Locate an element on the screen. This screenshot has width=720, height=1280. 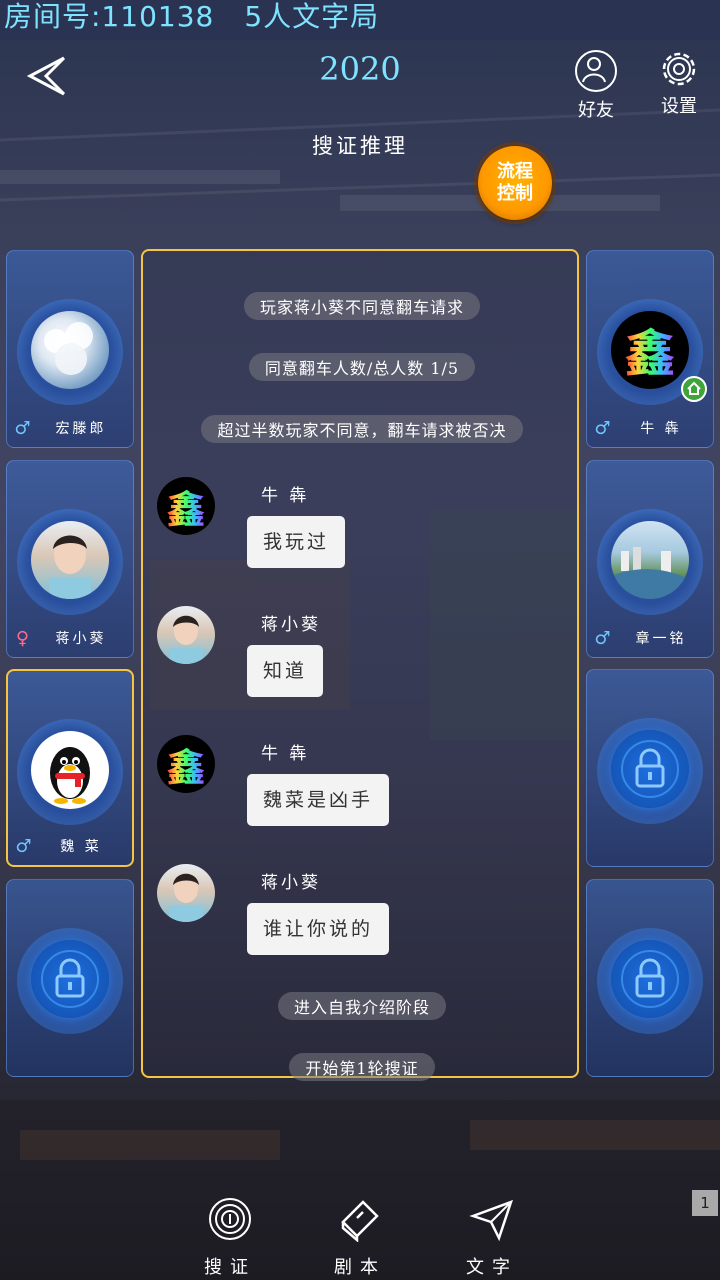
chat-message: 蒋小葵 知道 is located at coordinates (357, 661).